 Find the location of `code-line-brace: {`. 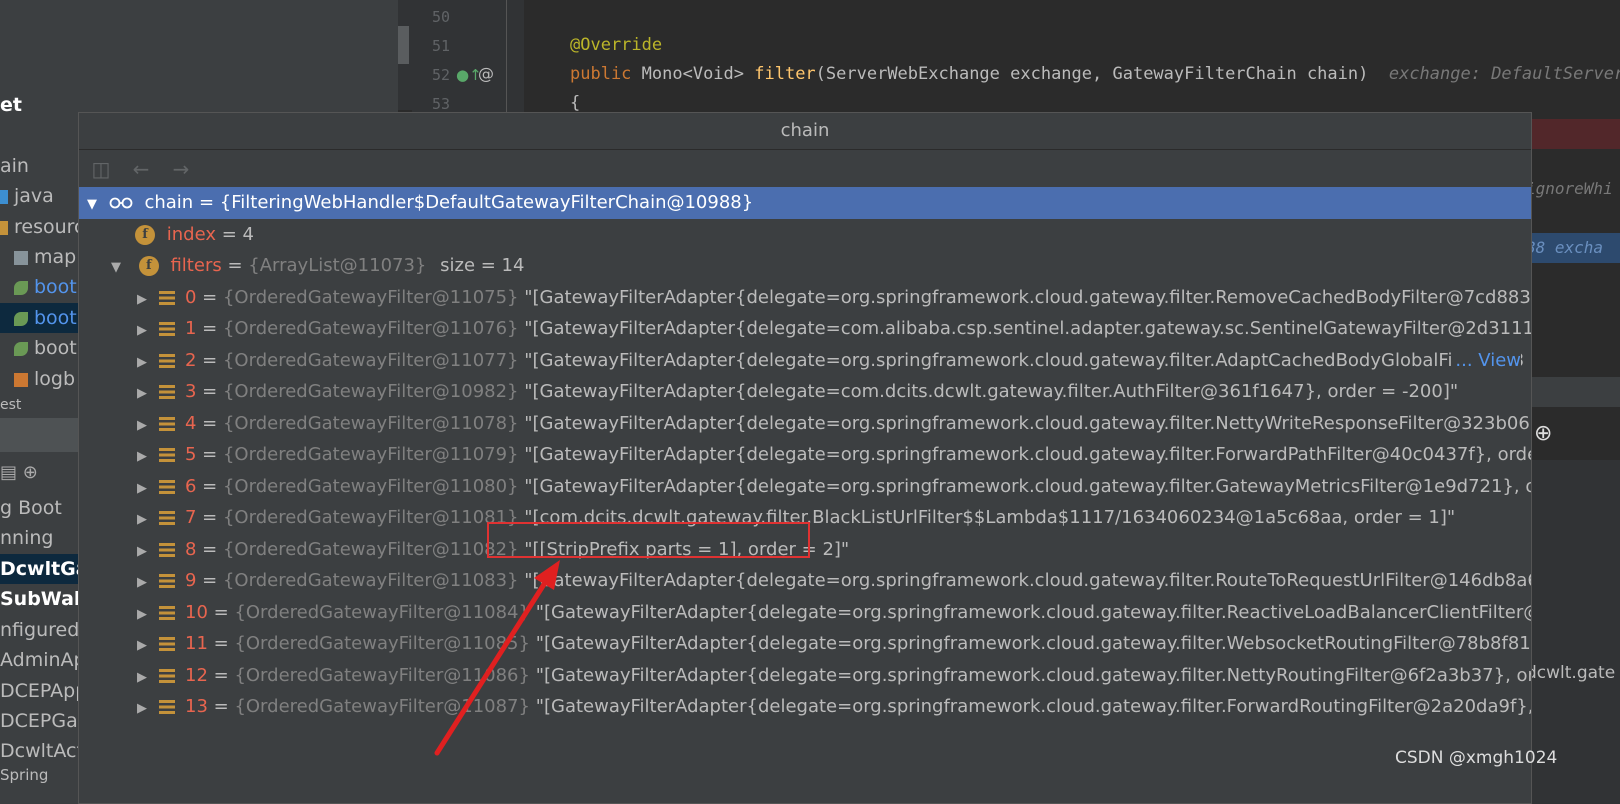

code-line-brace: { is located at coordinates (575, 103).